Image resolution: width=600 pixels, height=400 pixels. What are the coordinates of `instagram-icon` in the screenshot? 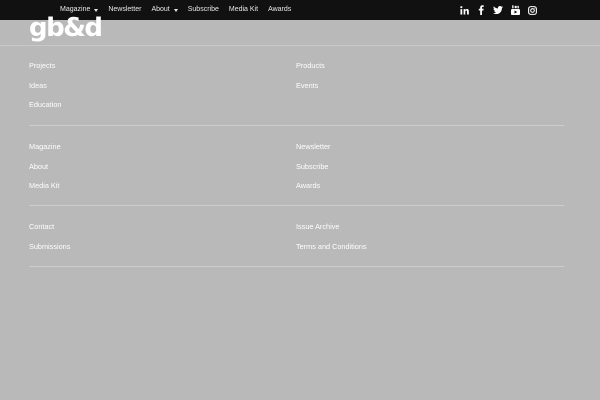 It's located at (532, 10).